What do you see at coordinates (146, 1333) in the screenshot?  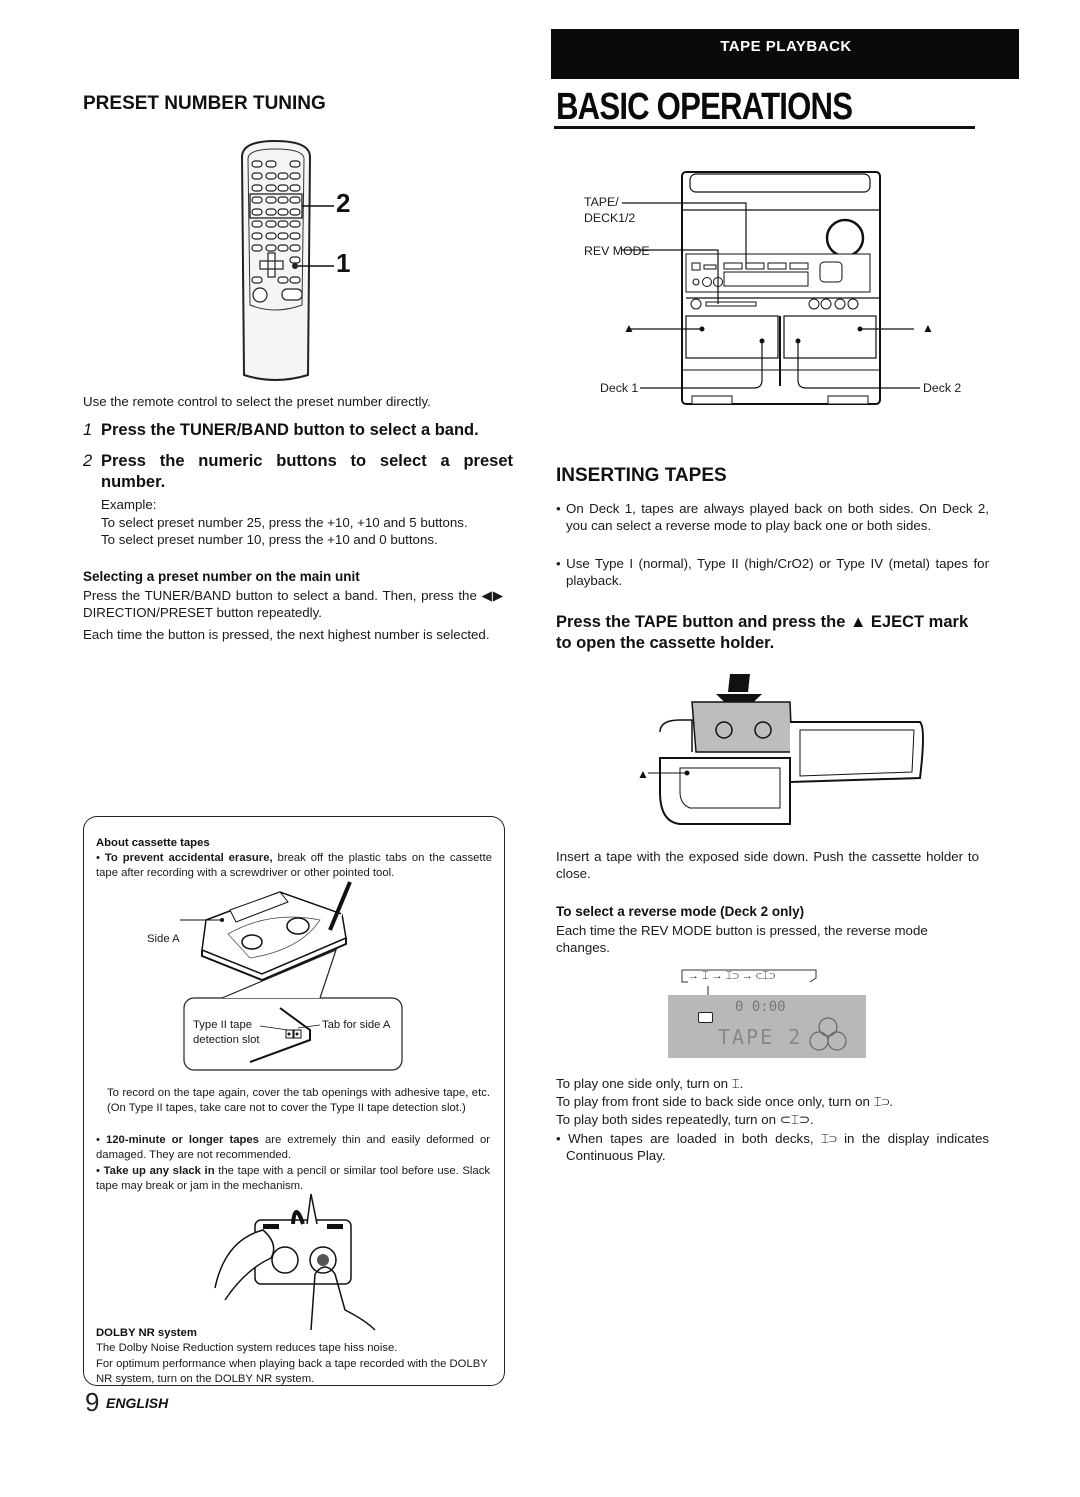 I see `dolby-heading: DOLBY NR system` at bounding box center [146, 1333].